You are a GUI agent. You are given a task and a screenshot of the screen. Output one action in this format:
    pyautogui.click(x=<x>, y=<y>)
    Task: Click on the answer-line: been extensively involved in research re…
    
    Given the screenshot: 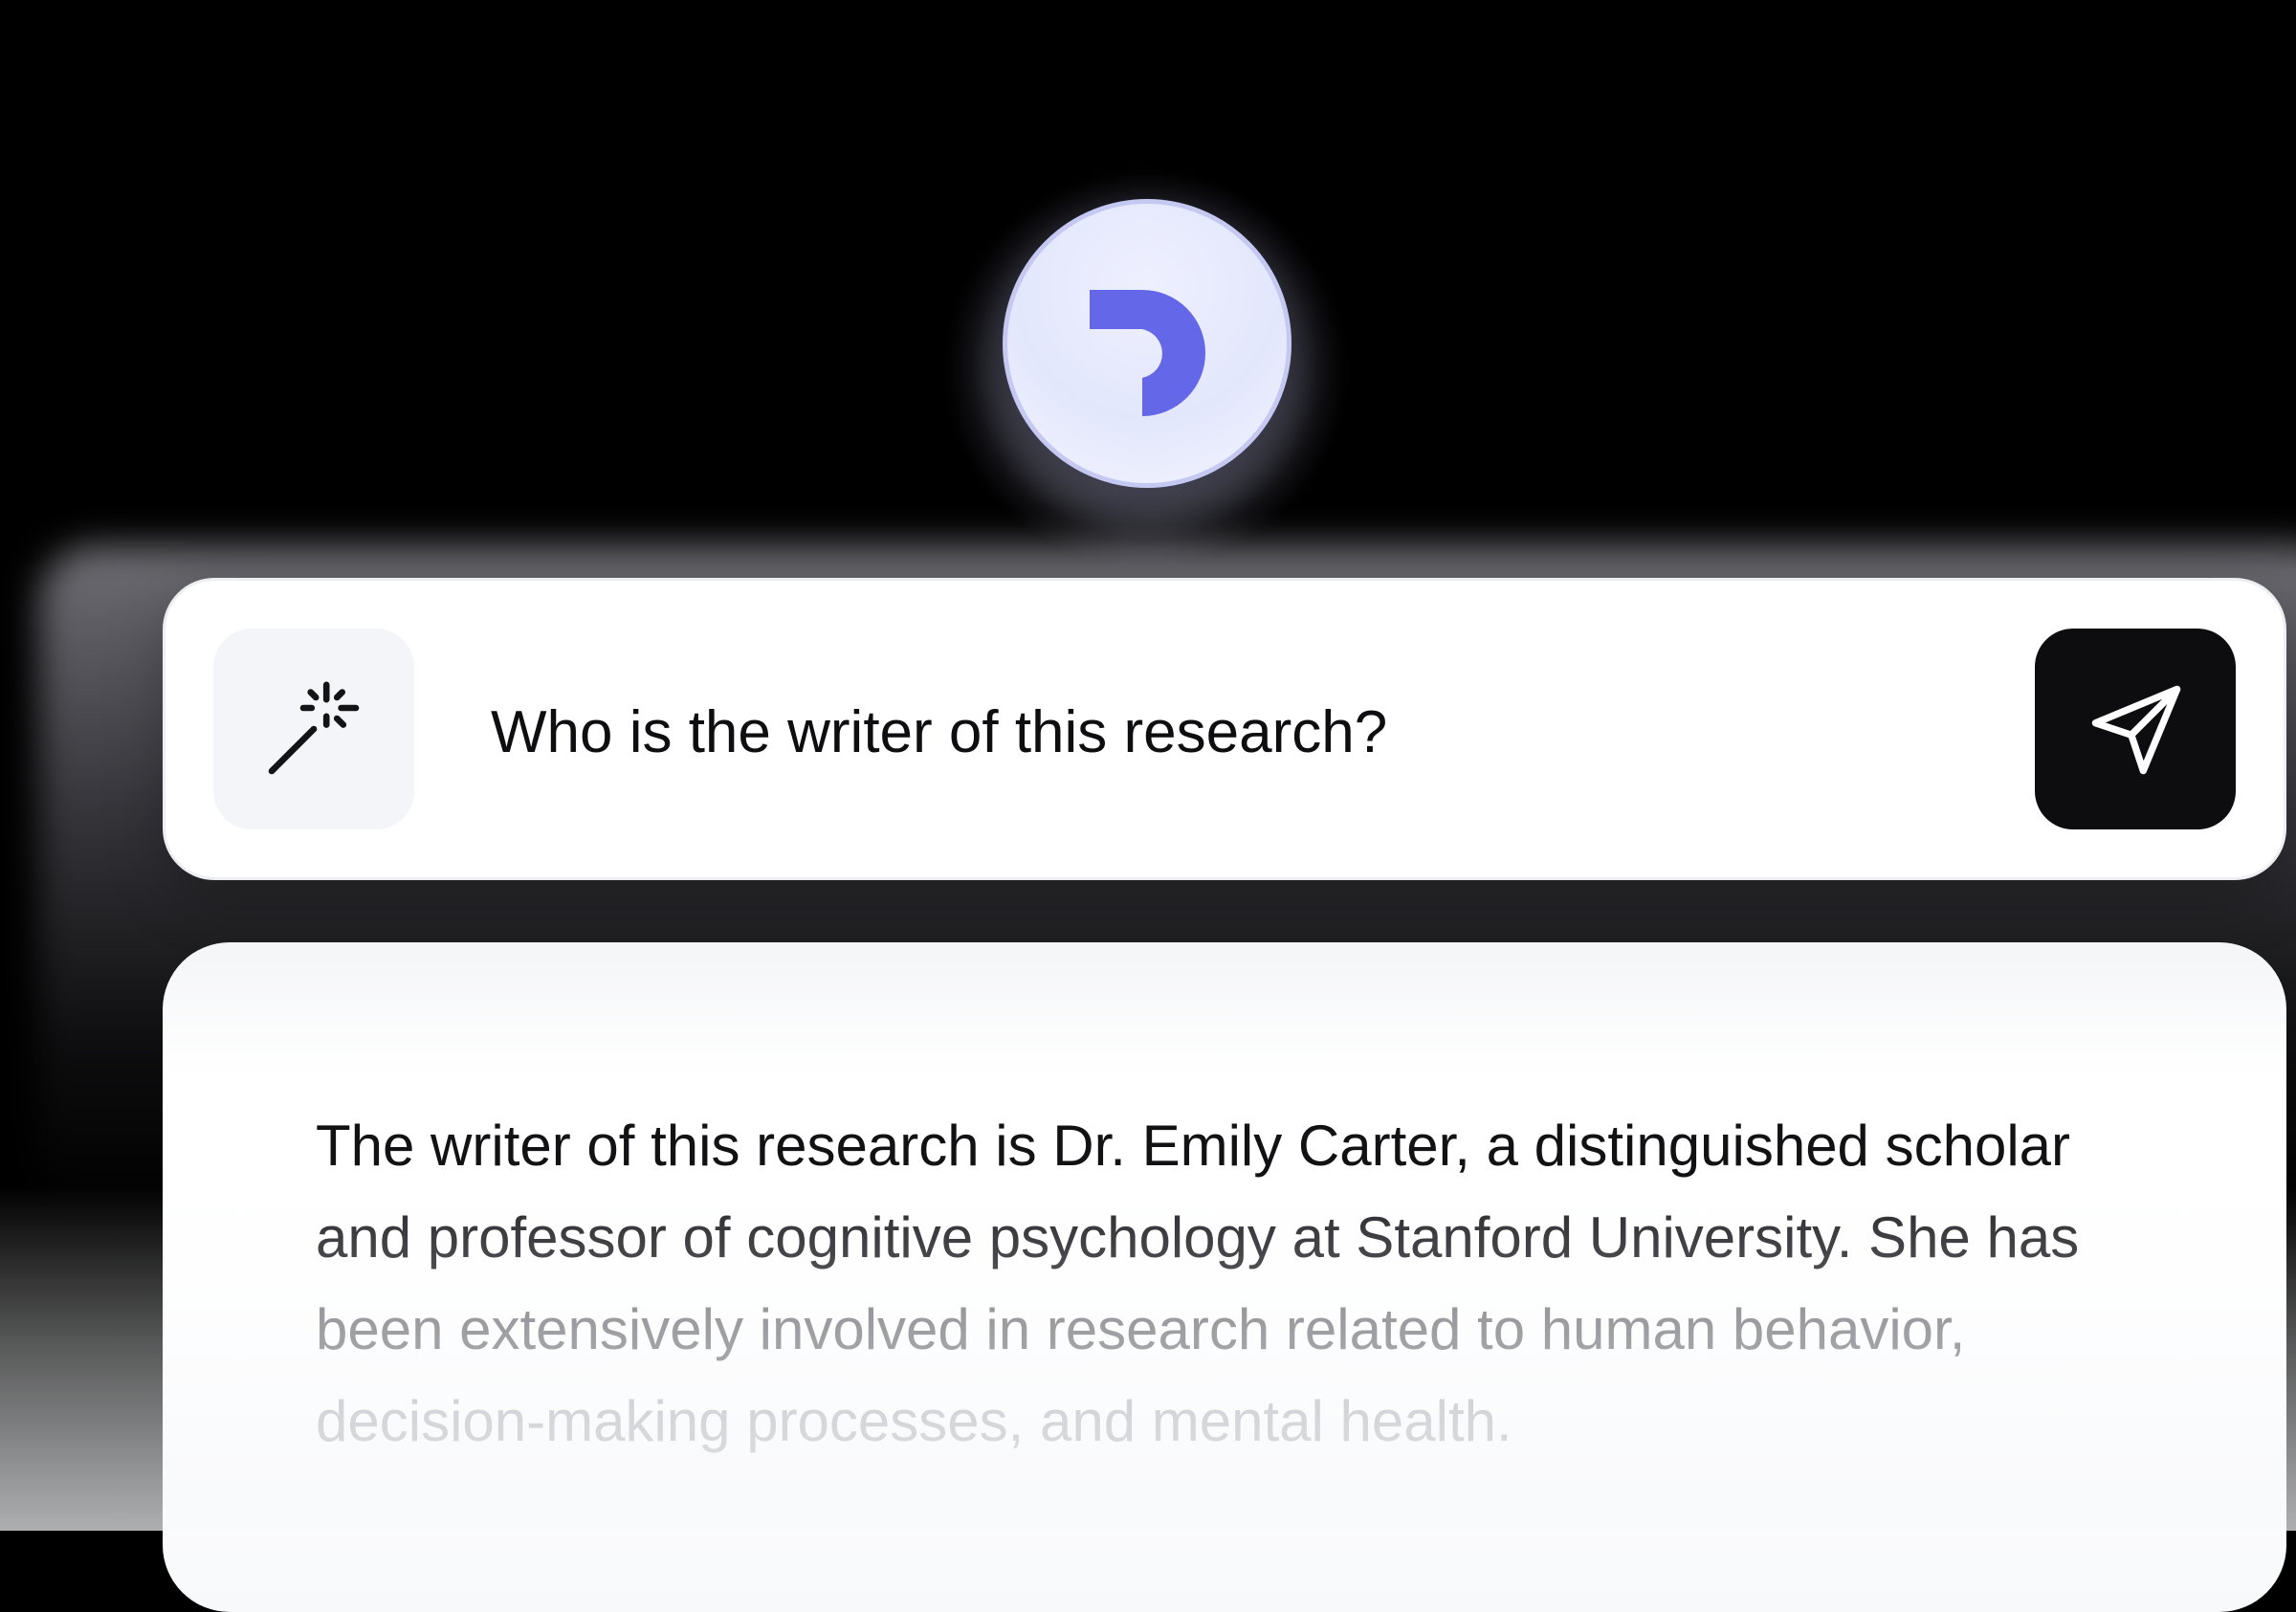 What is the action you would take?
    pyautogui.click(x=1141, y=1329)
    